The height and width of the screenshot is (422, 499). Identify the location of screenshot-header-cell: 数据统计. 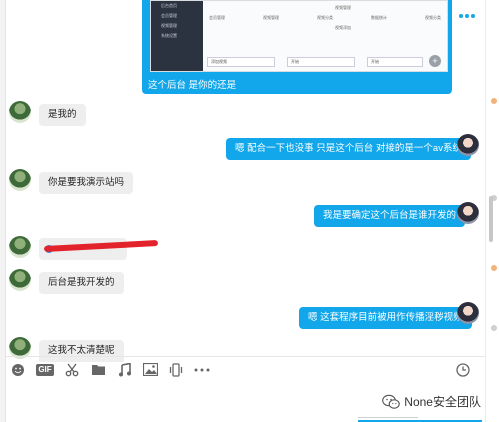
(379, 17).